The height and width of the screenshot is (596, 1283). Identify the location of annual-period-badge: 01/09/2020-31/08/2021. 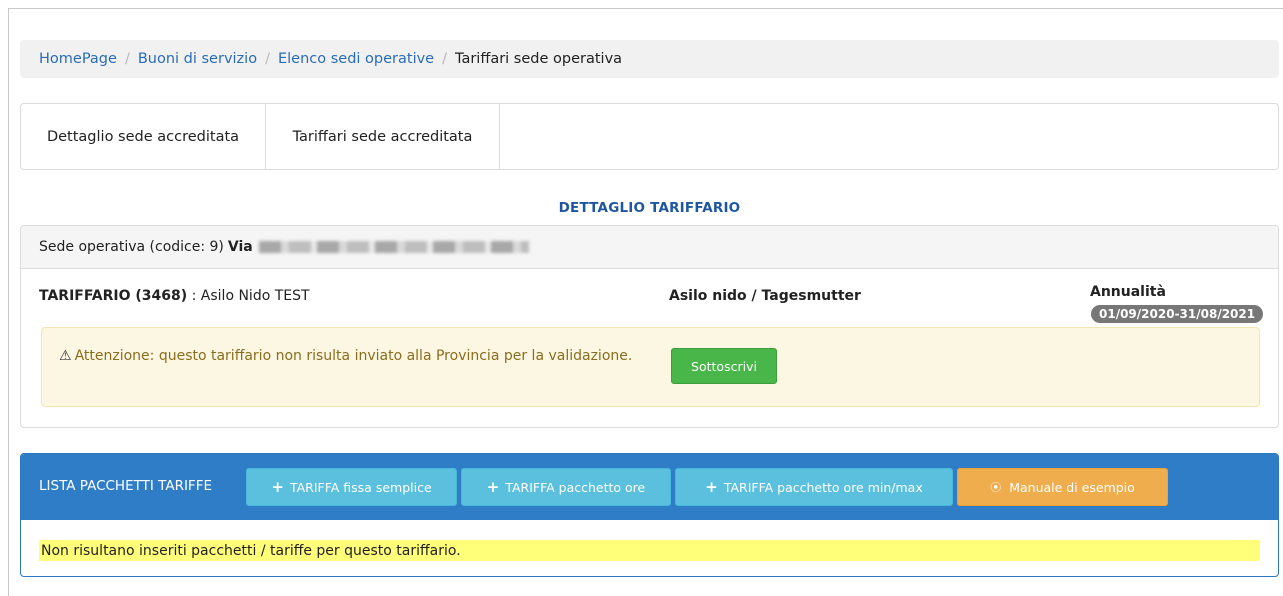
(1177, 314).